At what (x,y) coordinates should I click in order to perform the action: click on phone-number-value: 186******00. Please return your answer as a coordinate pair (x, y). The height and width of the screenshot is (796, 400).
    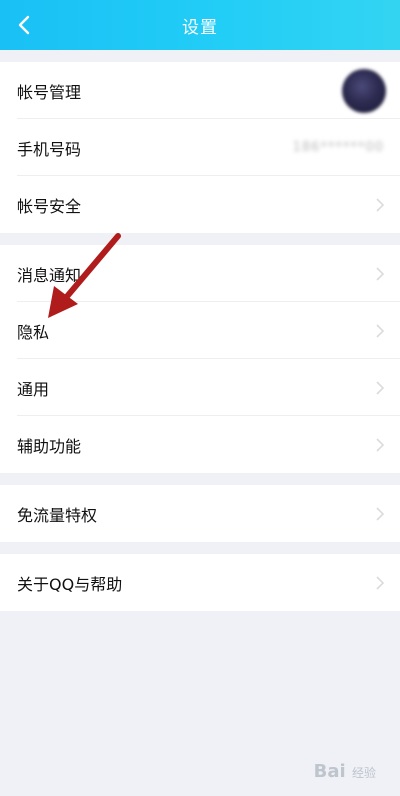
    Looking at the image, I should click on (338, 147).